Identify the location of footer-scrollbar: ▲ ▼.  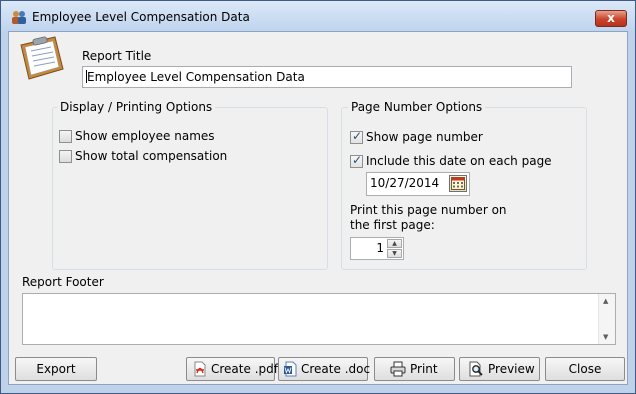
(606, 319).